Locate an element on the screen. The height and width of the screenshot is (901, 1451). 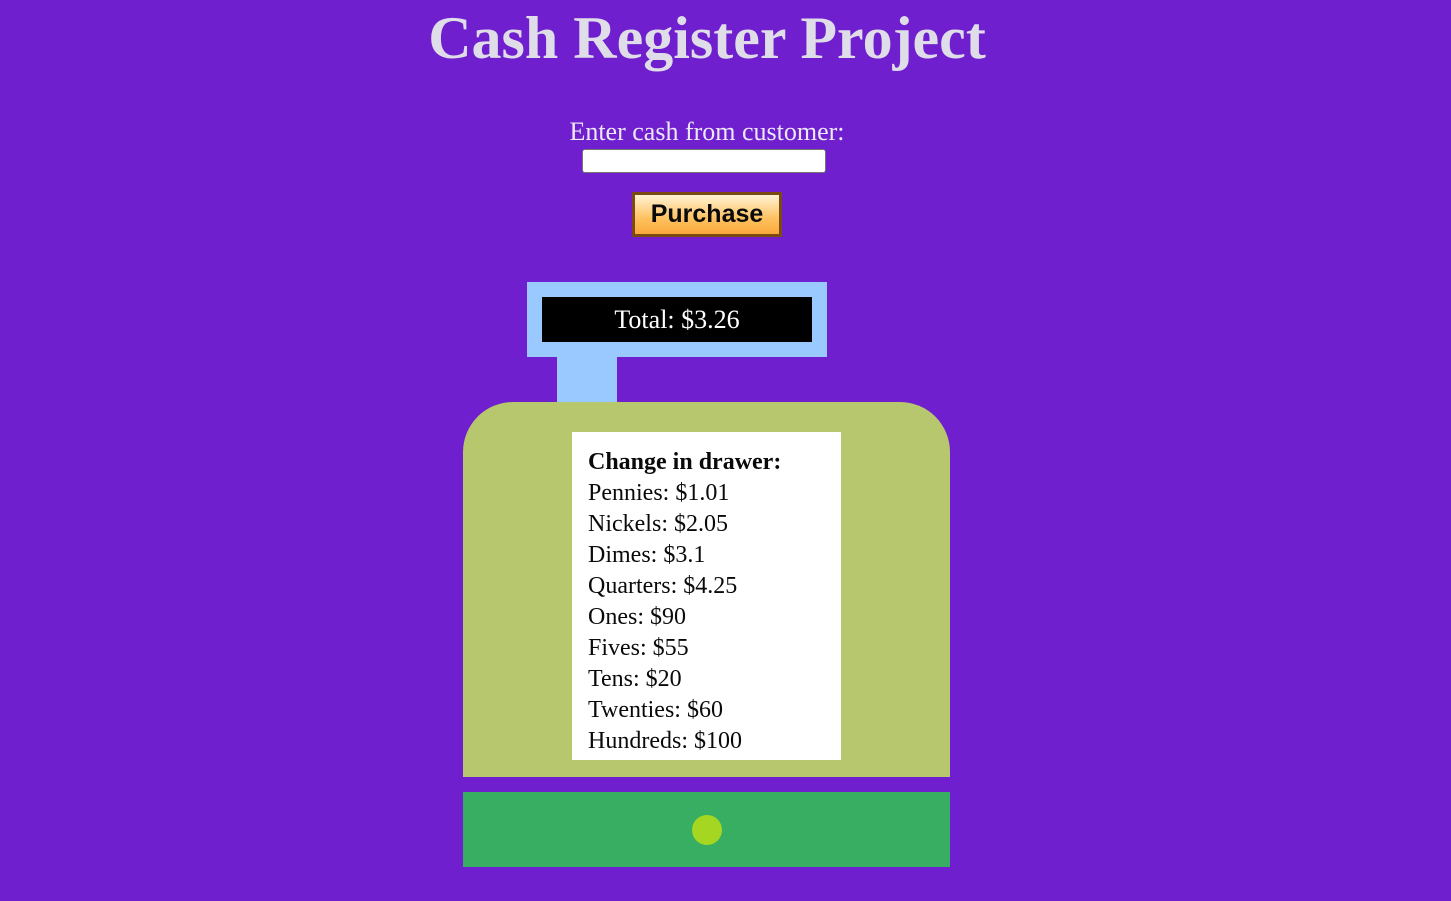
drawer-item-pennies: Pennies: $1.01 is located at coordinates (659, 493).